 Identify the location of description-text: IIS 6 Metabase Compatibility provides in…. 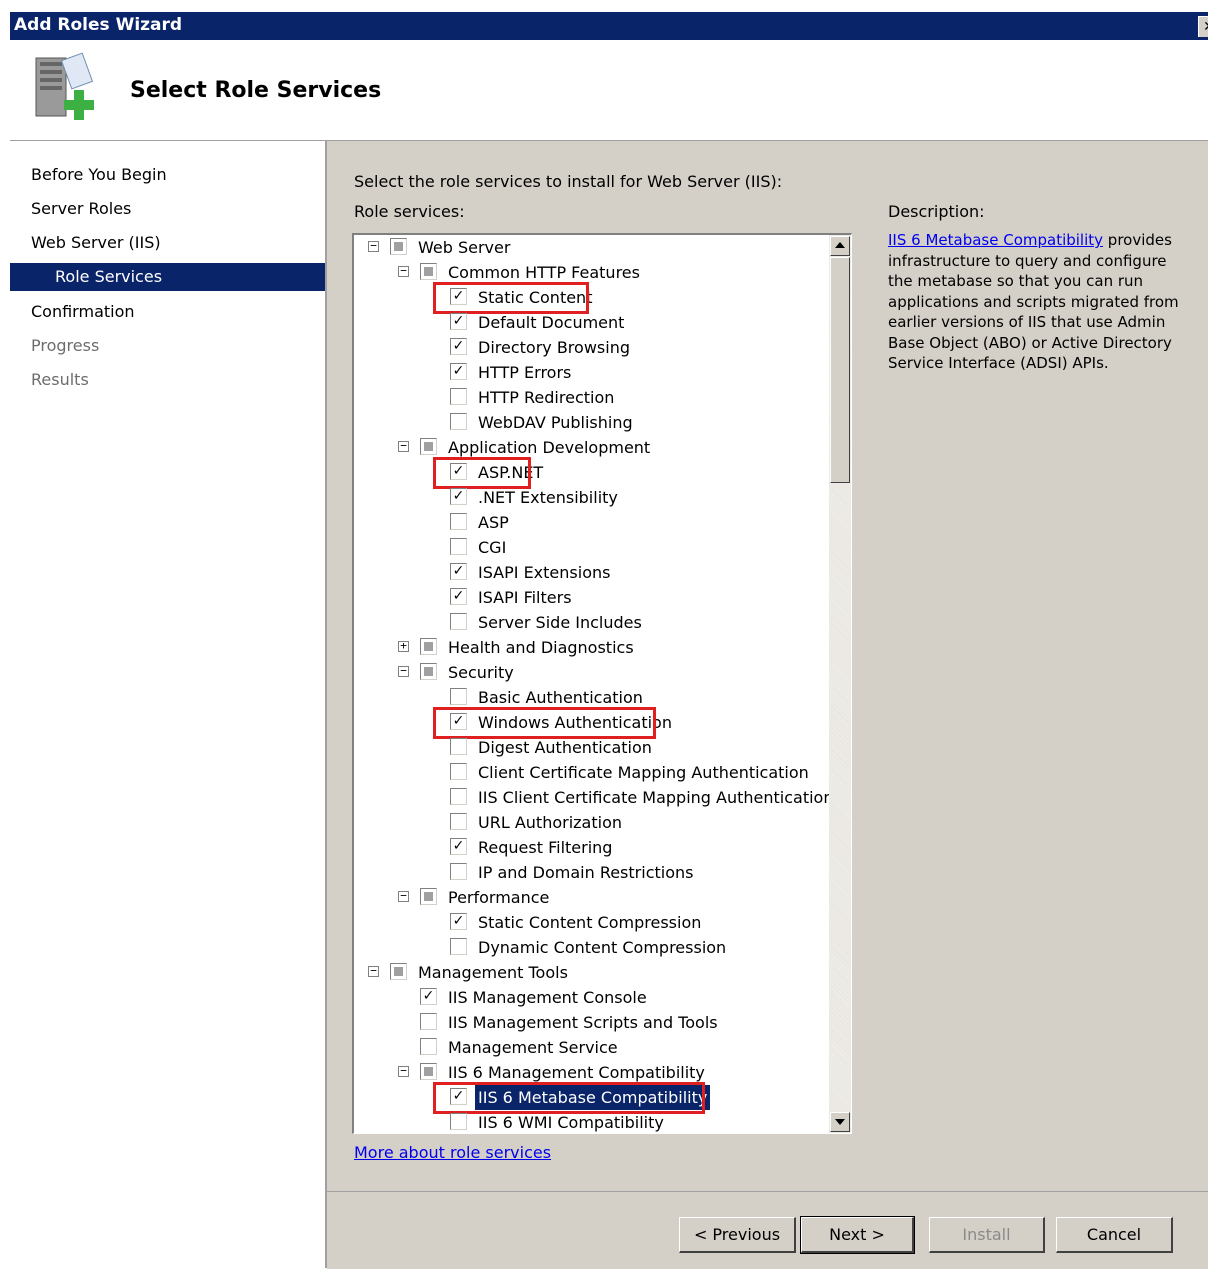
(1038, 302).